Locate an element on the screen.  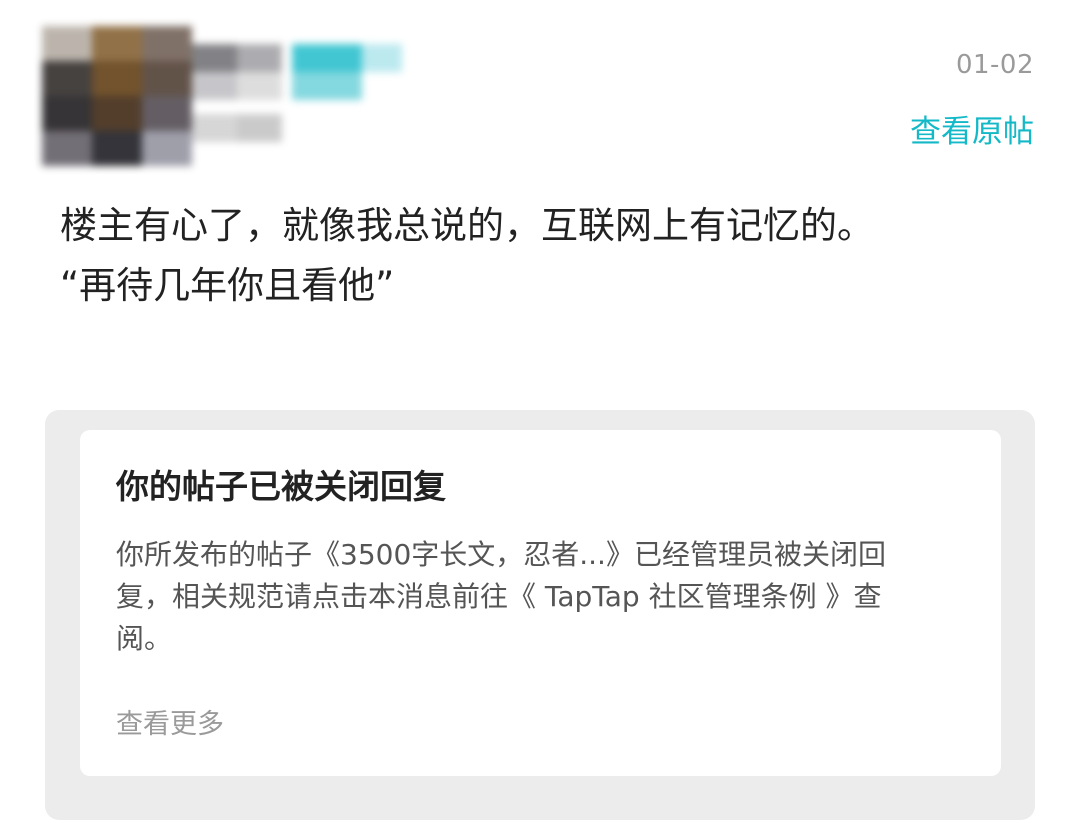
notice-body-line: 复，相关规范请点击本消息前往《 TapTap 社区管理条例 》查 is located at coordinates (499, 596).